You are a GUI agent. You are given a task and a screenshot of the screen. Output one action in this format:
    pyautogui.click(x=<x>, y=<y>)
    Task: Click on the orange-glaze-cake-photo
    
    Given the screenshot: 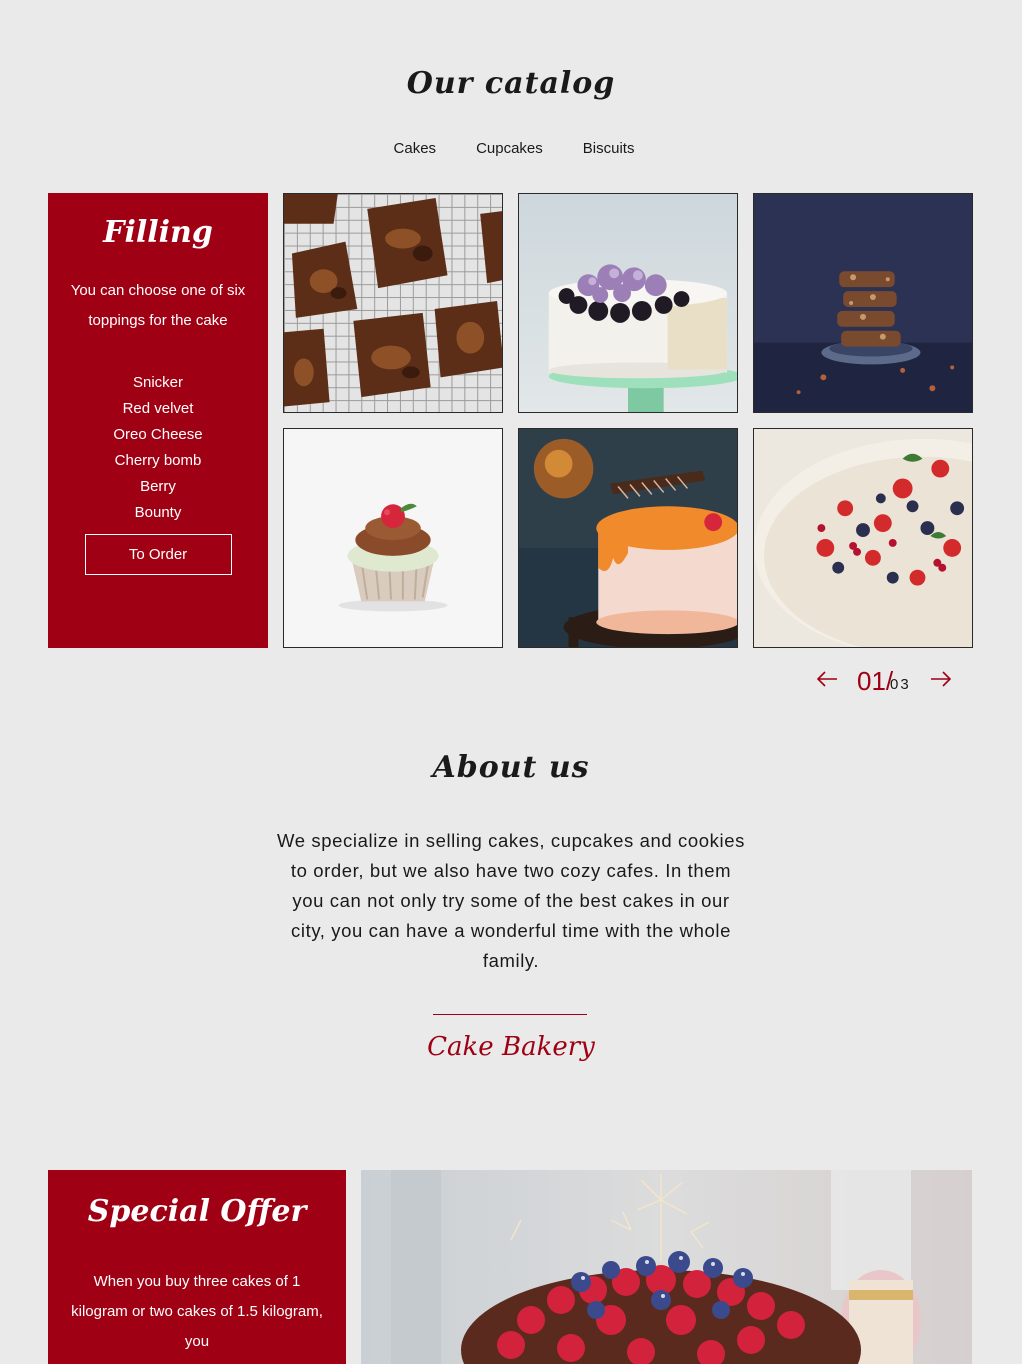 What is the action you would take?
    pyautogui.click(x=628, y=538)
    